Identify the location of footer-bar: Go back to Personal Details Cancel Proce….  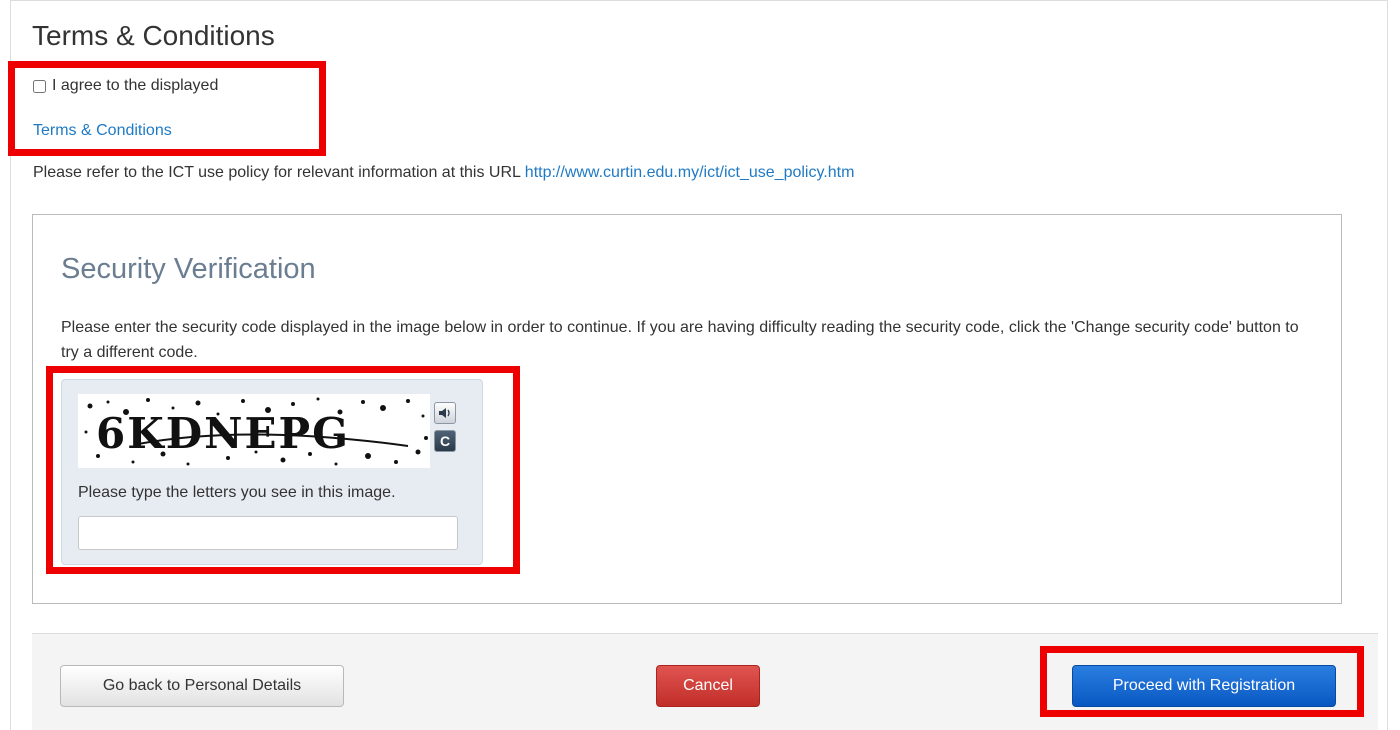
(705, 681).